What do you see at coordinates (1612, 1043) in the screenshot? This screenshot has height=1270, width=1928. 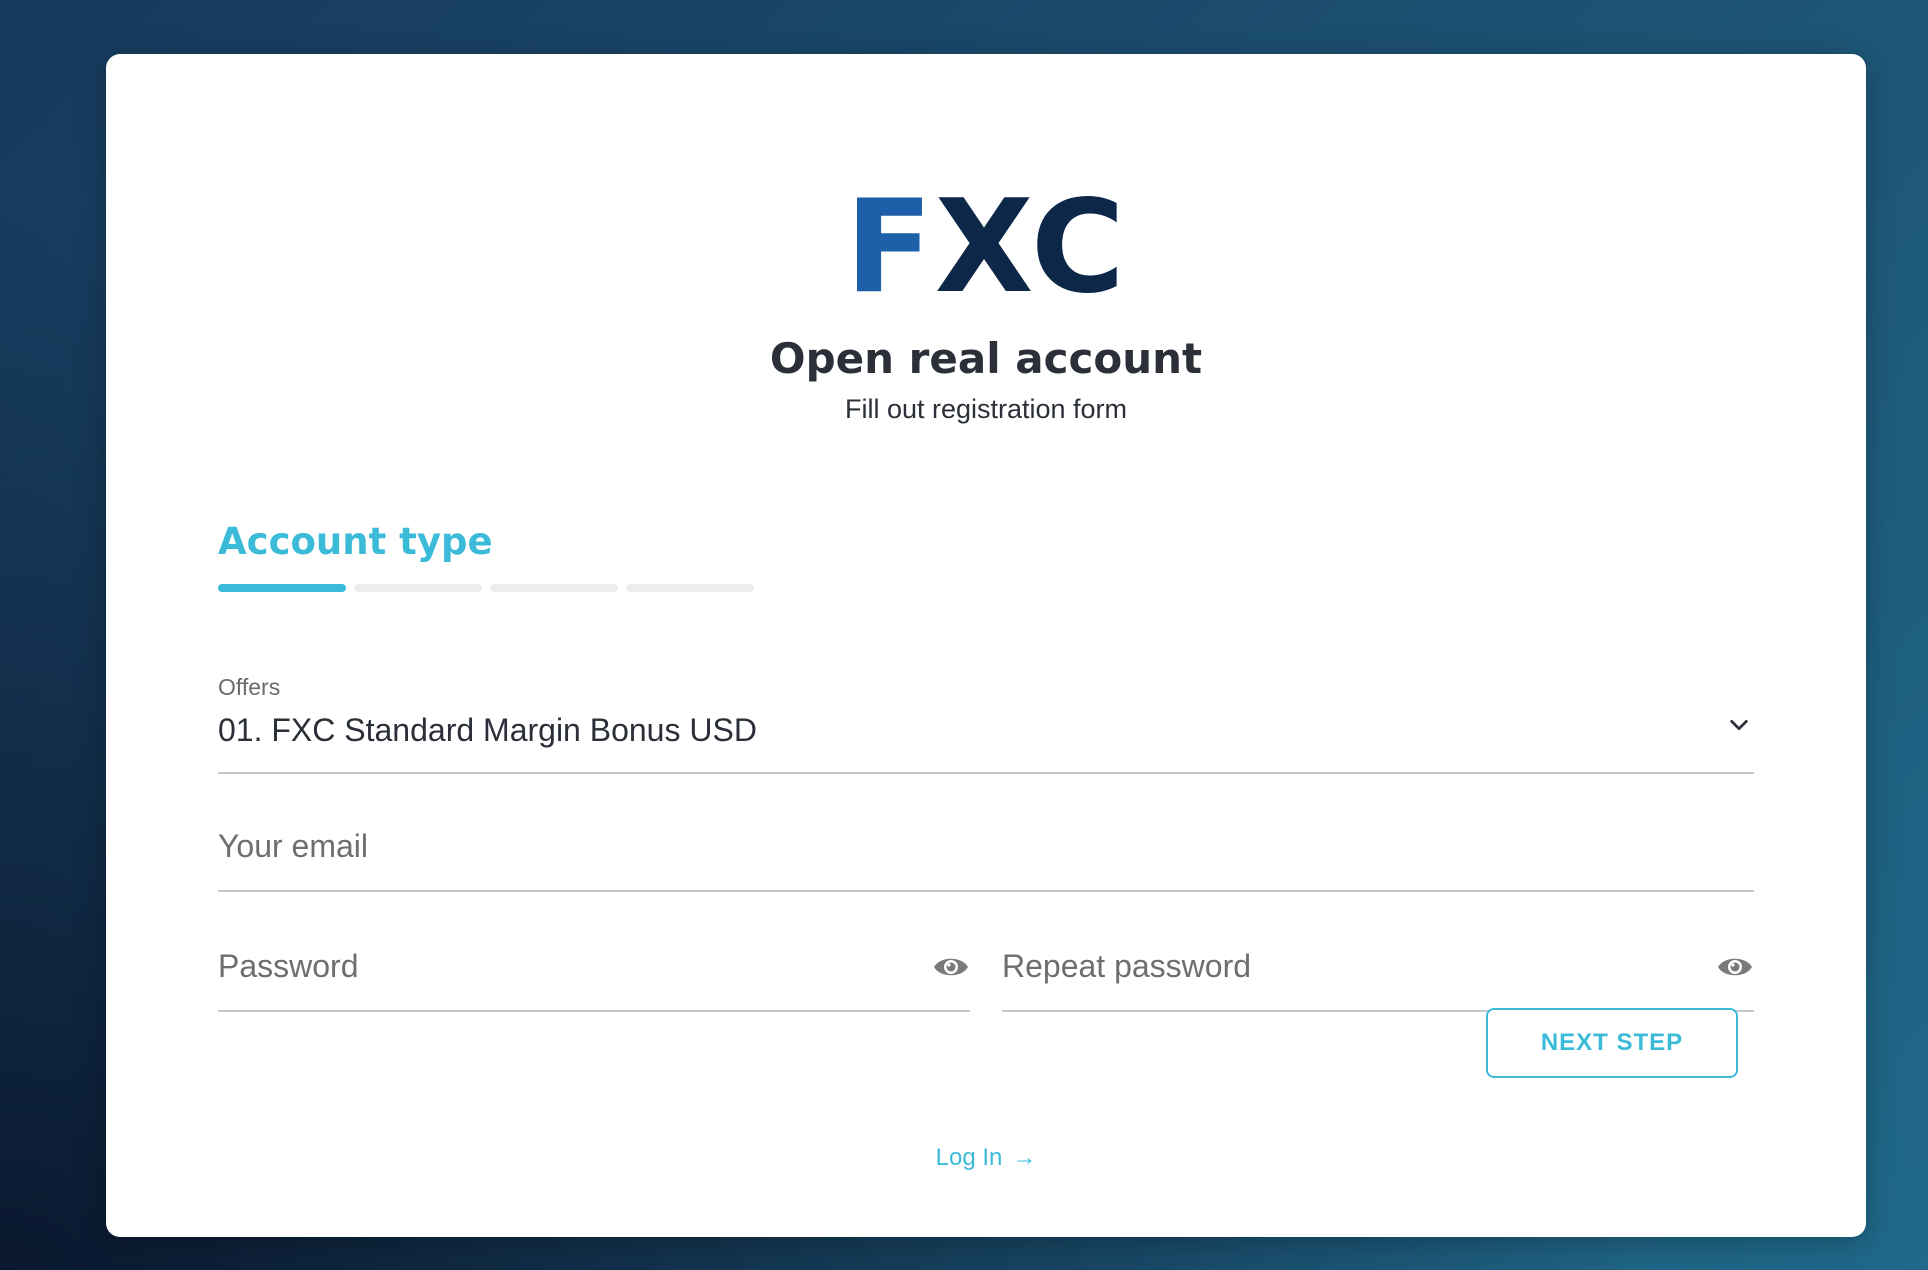 I see `next-step-button: NEXT STEP` at bounding box center [1612, 1043].